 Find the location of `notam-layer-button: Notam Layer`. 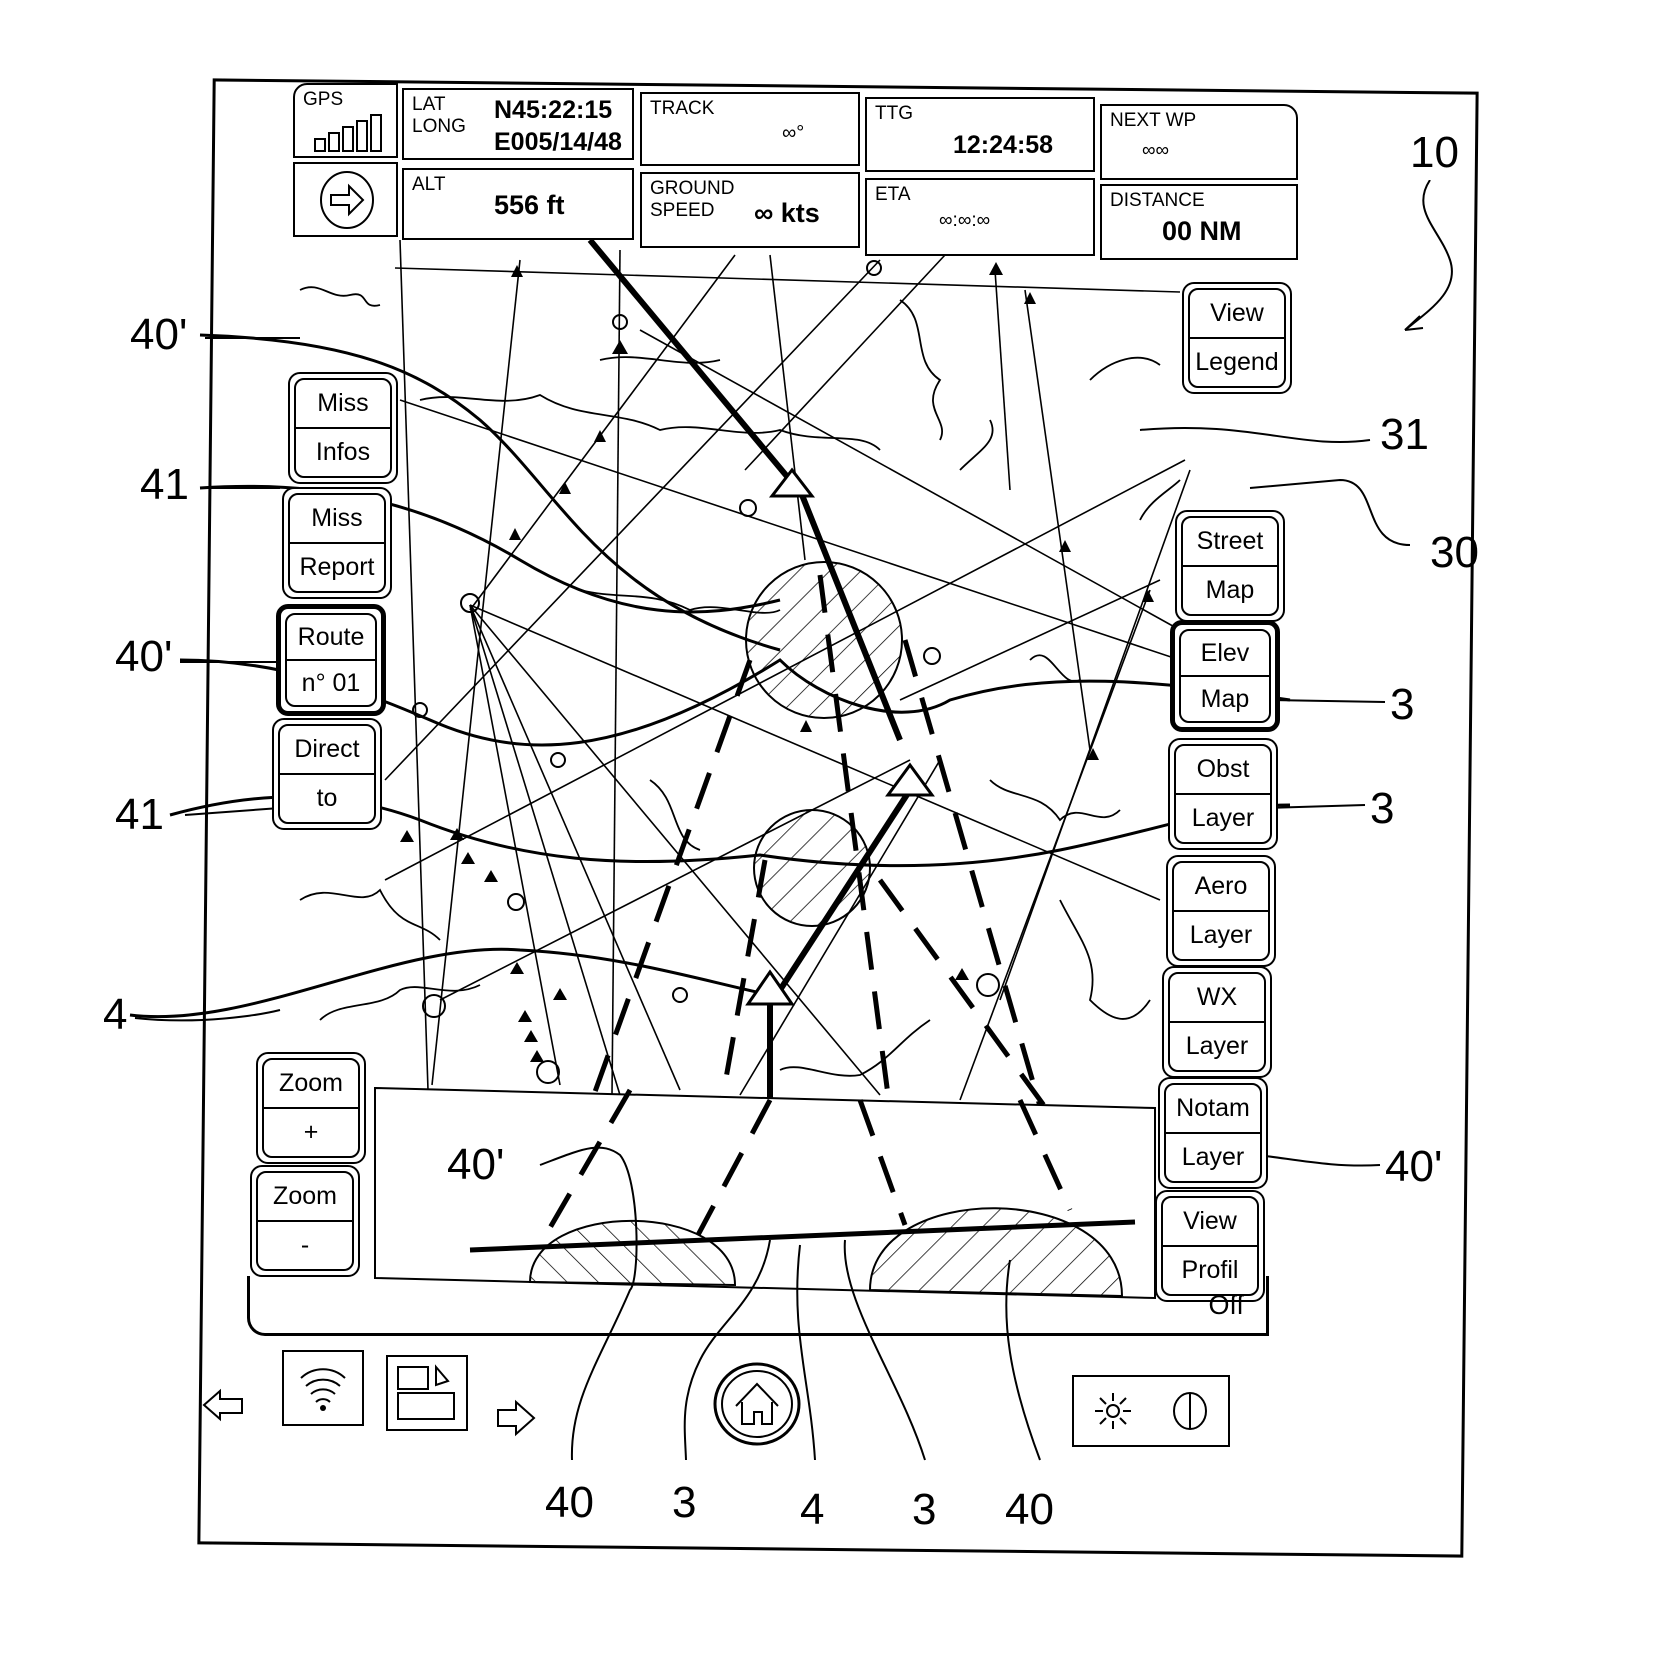

notam-layer-button: Notam Layer is located at coordinates (1213, 1133).